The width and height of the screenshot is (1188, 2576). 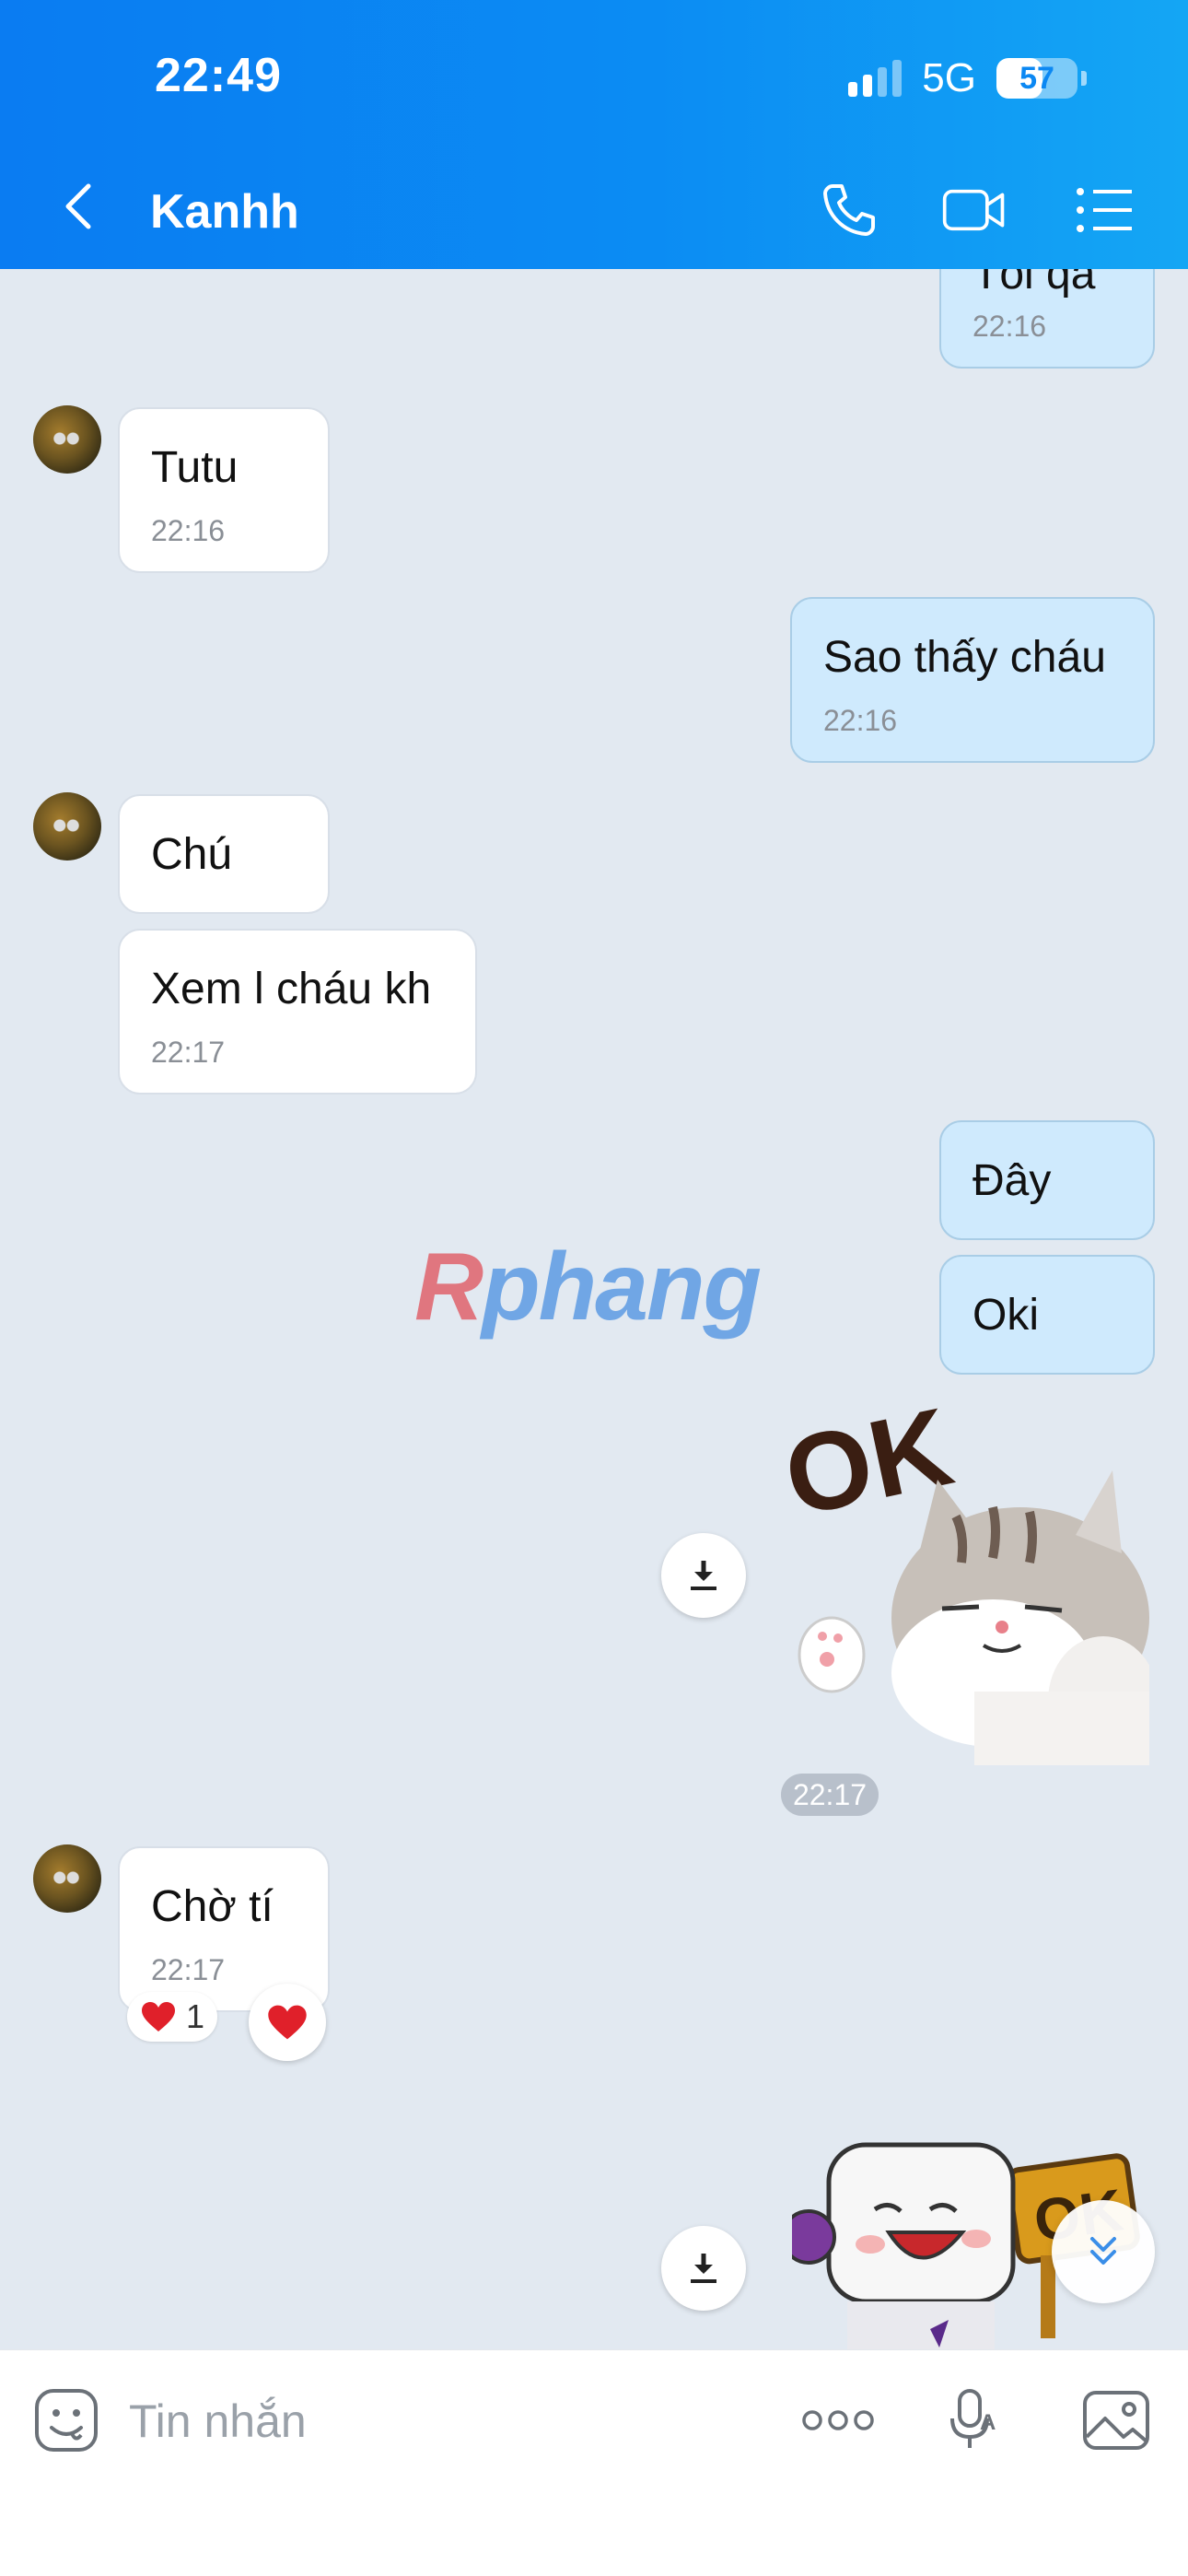 What do you see at coordinates (974, 2420) in the screenshot?
I see `voice-to-text-icon: A` at bounding box center [974, 2420].